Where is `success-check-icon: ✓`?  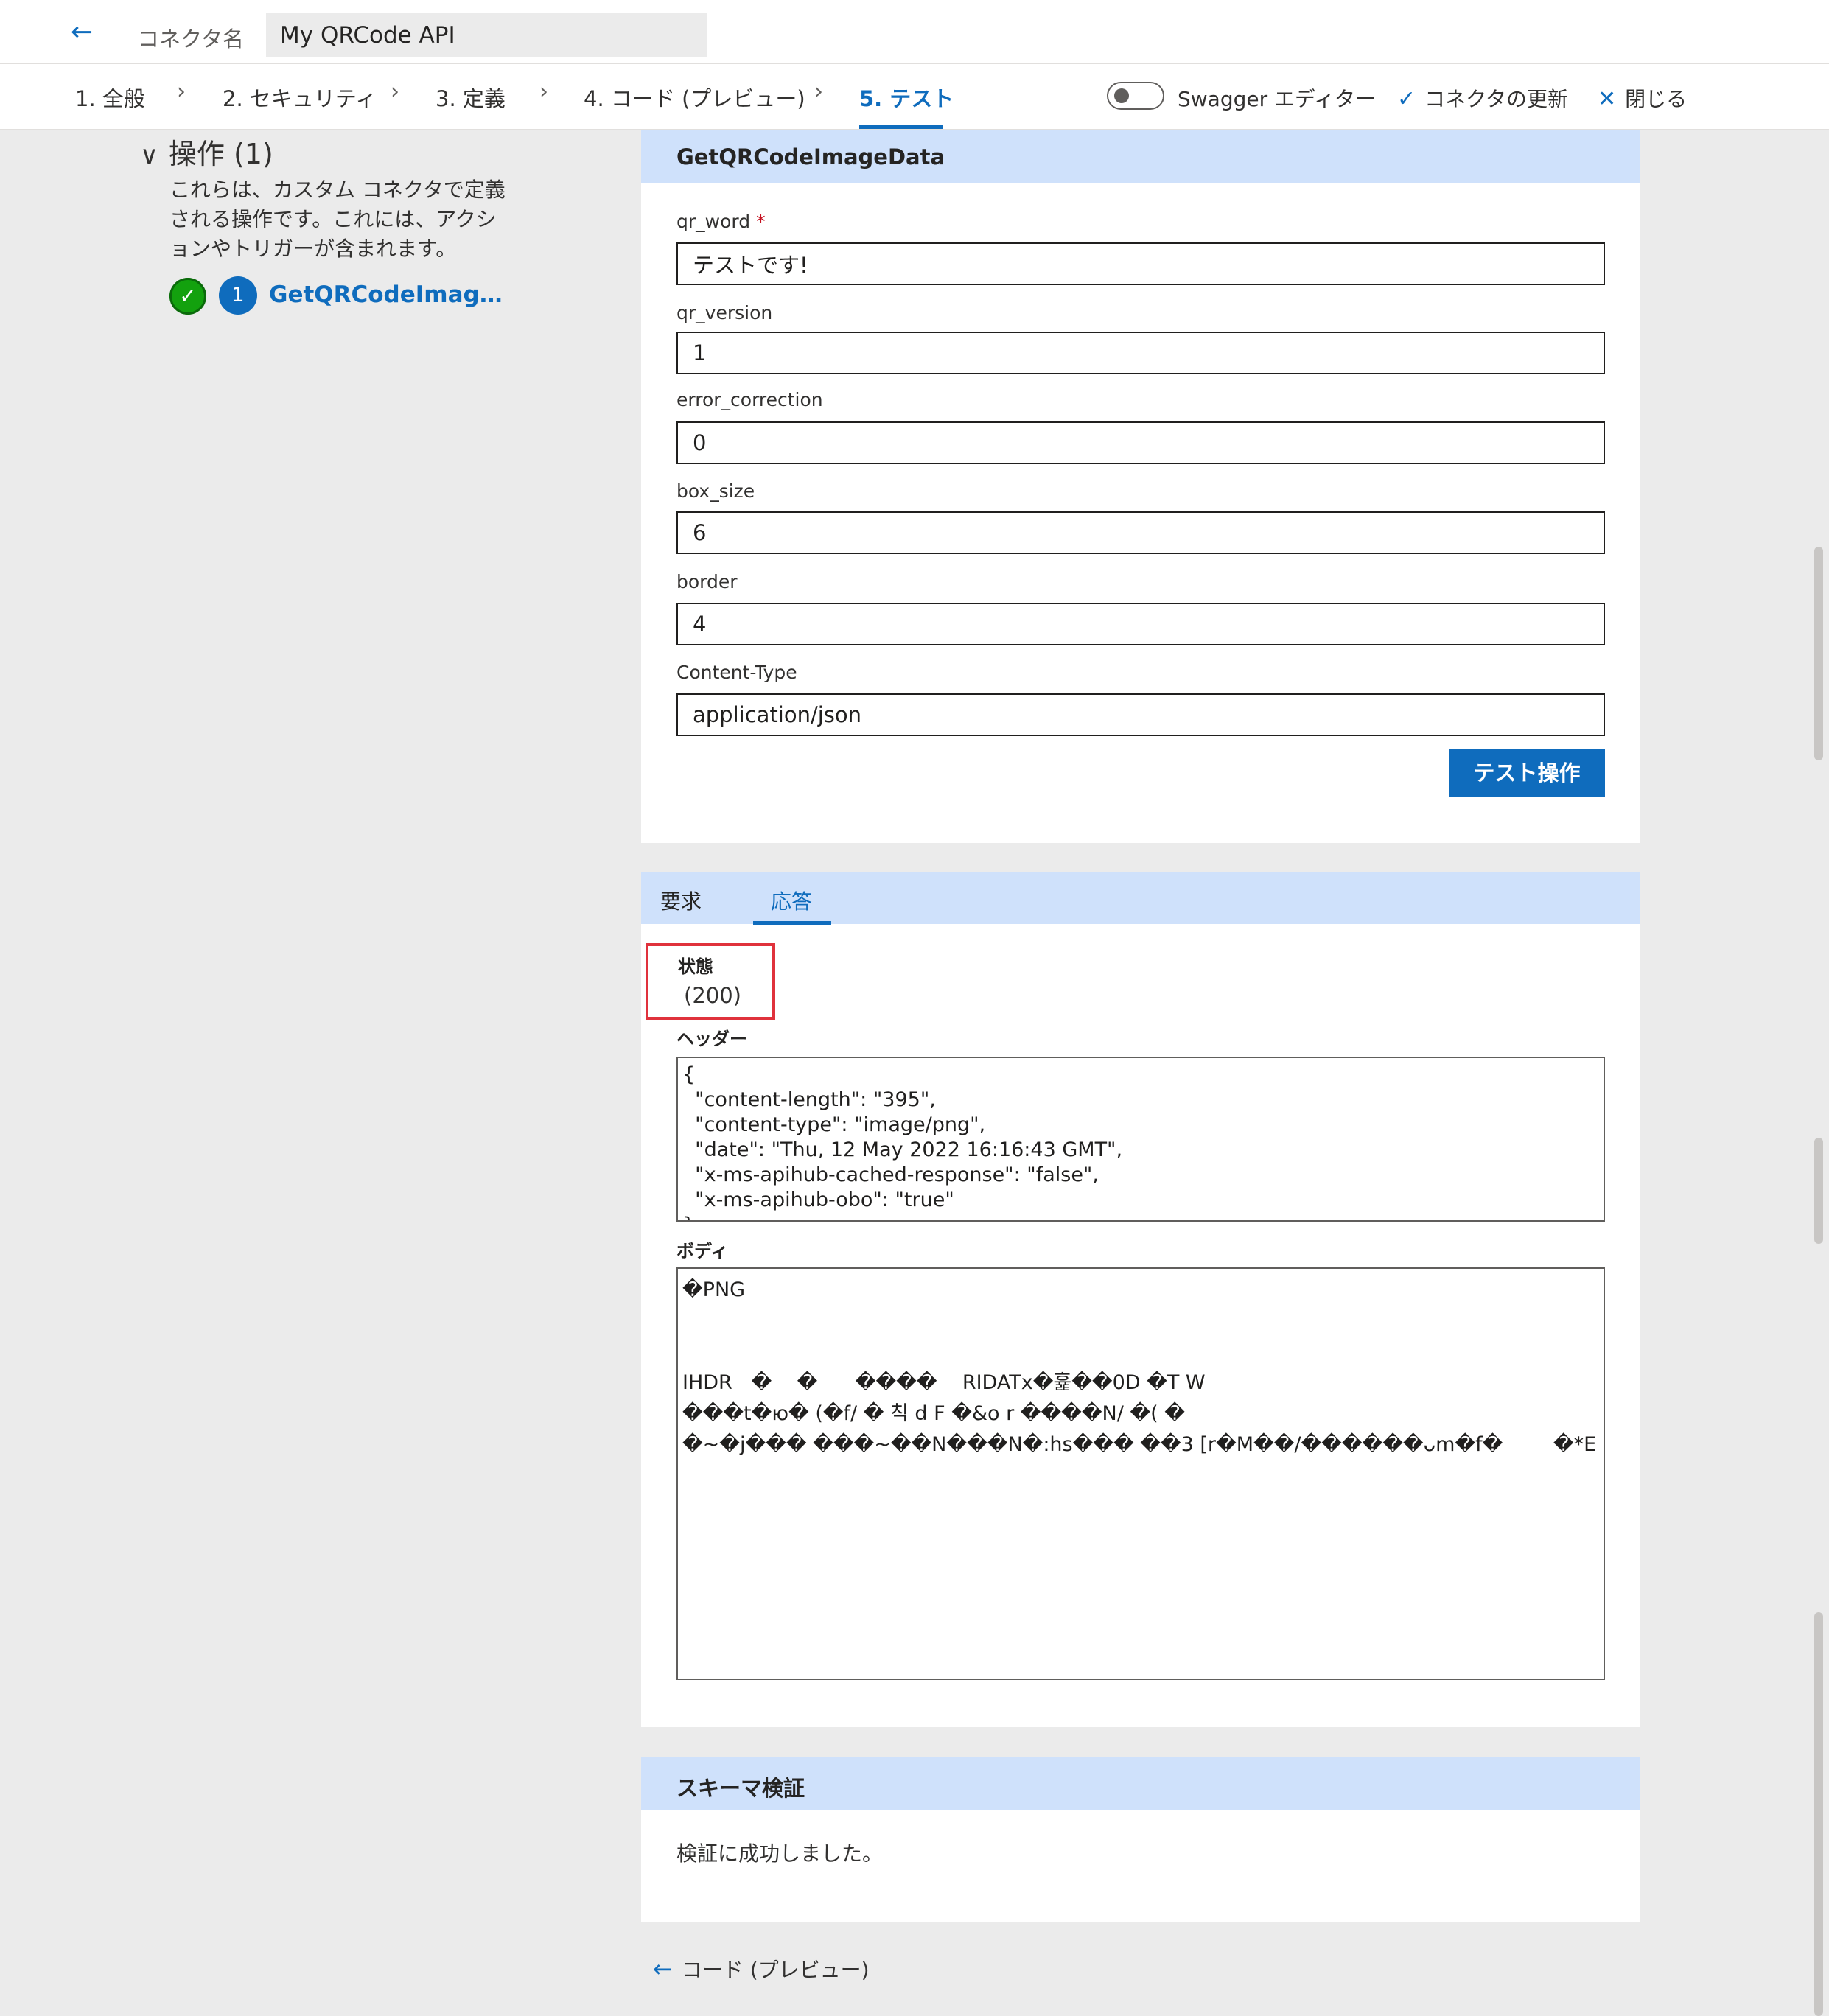
success-check-icon: ✓ is located at coordinates (187, 296).